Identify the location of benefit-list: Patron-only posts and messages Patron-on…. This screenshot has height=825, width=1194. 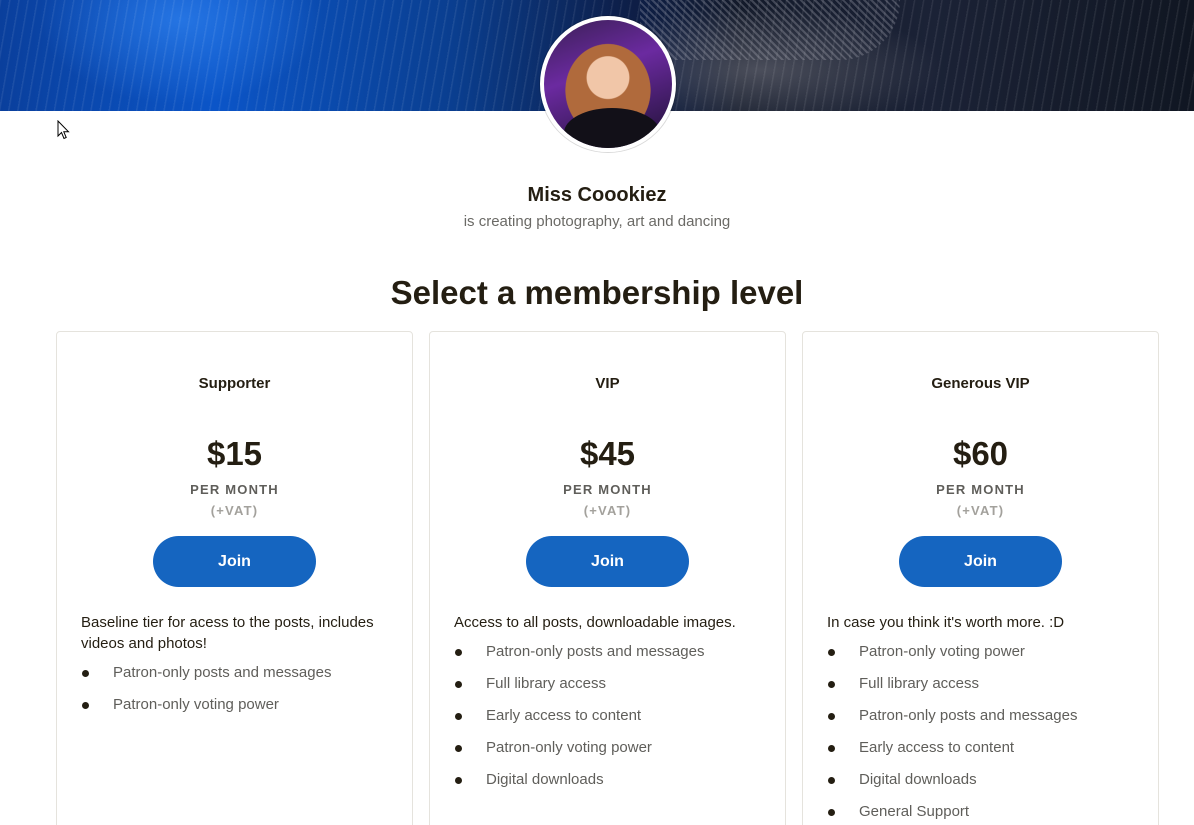
(241, 694).